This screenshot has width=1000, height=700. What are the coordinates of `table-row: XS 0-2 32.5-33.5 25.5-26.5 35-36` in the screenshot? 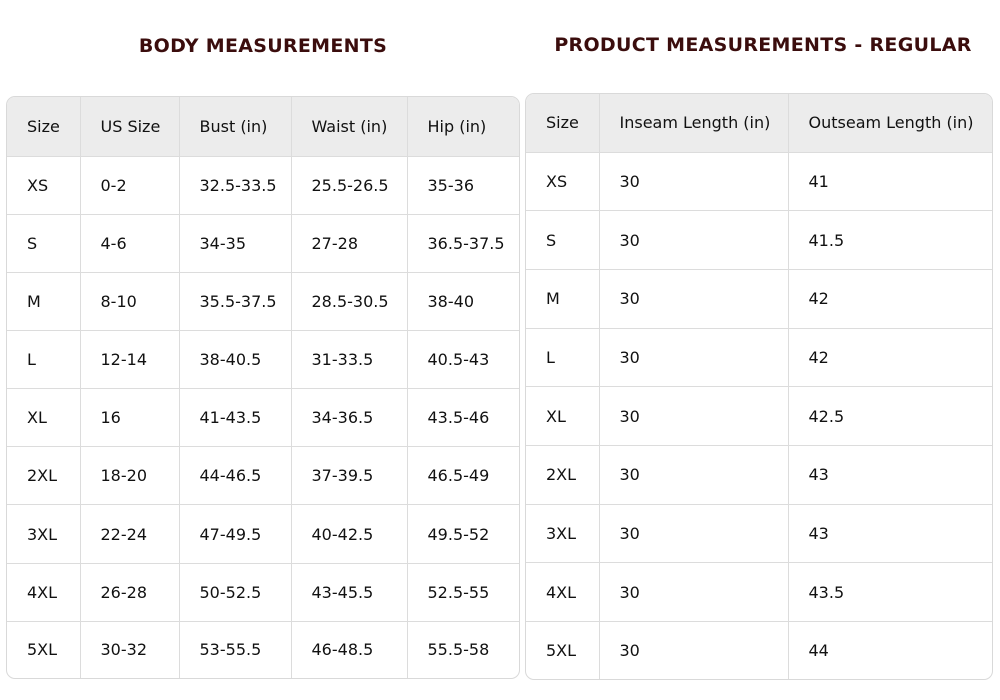 It's located at (263, 185).